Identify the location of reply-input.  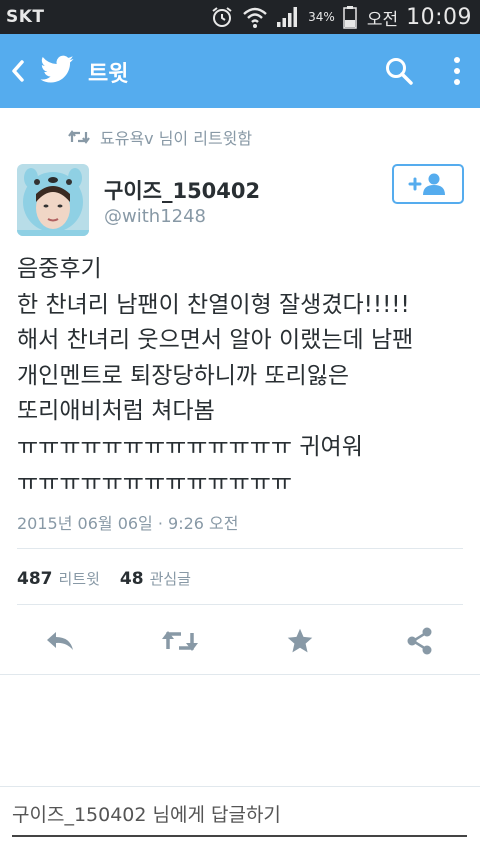
(239, 818).